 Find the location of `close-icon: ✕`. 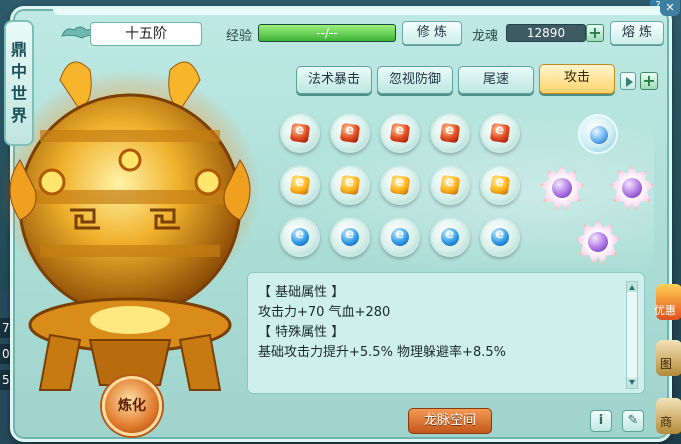

close-icon: ✕ is located at coordinates (670, 8).